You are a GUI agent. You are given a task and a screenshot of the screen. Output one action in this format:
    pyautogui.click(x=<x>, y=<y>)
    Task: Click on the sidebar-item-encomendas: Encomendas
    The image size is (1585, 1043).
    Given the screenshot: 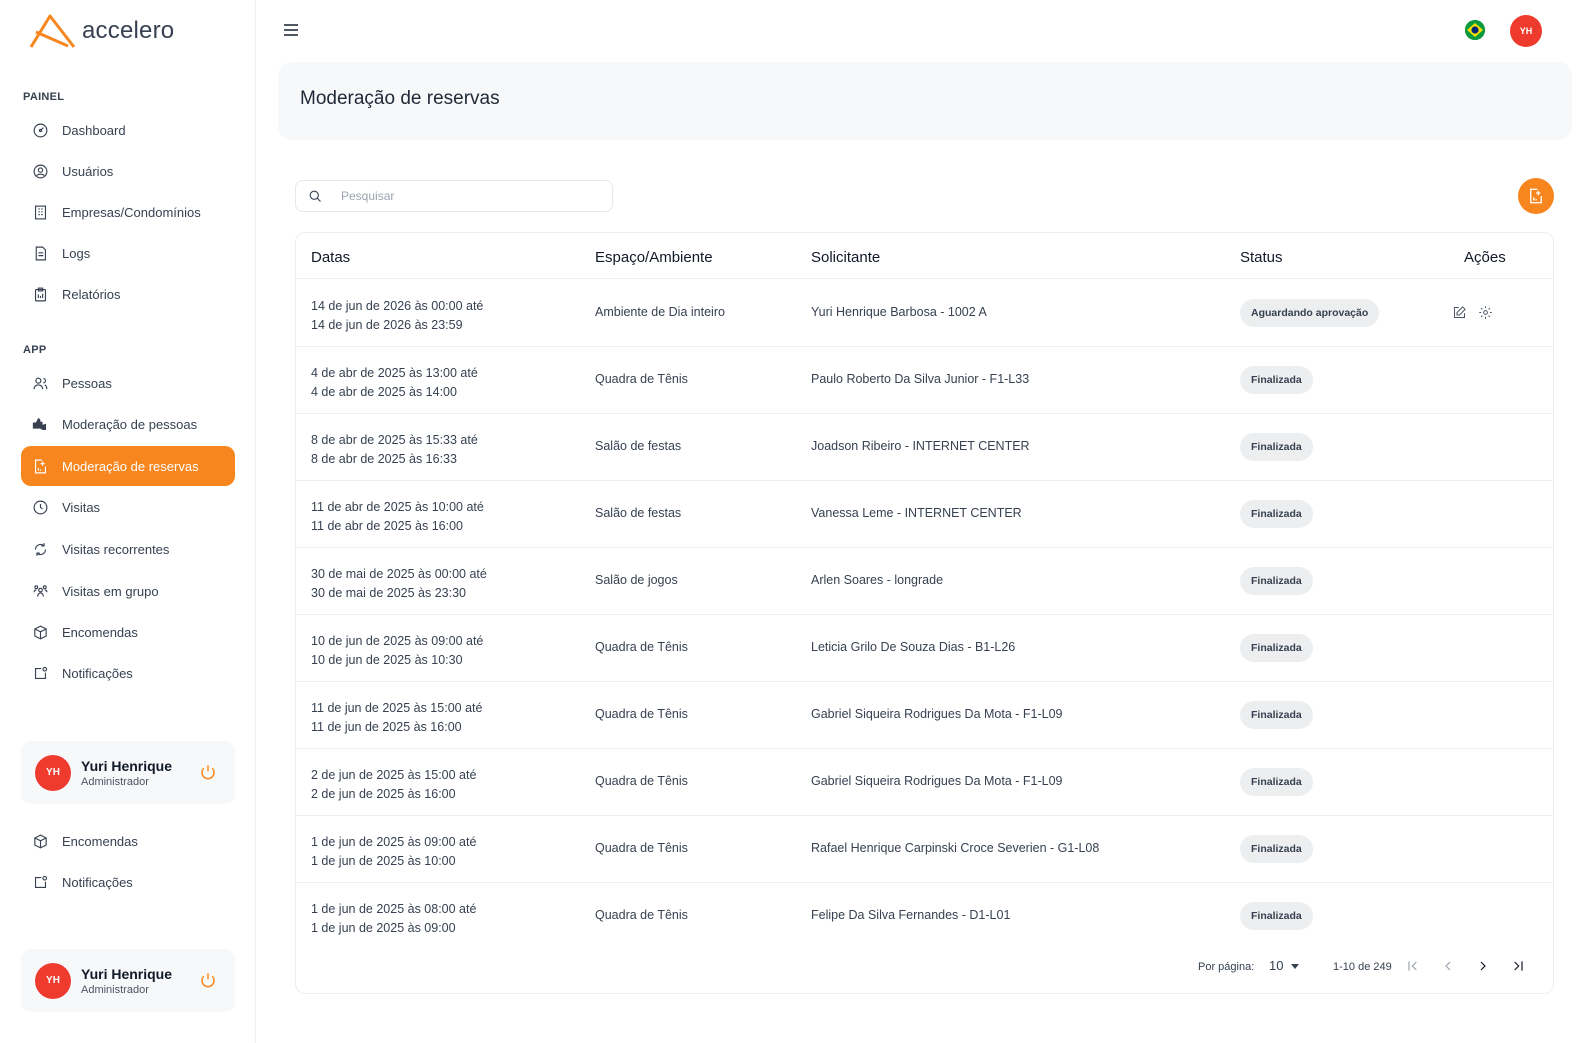 What is the action you would take?
    pyautogui.click(x=128, y=632)
    